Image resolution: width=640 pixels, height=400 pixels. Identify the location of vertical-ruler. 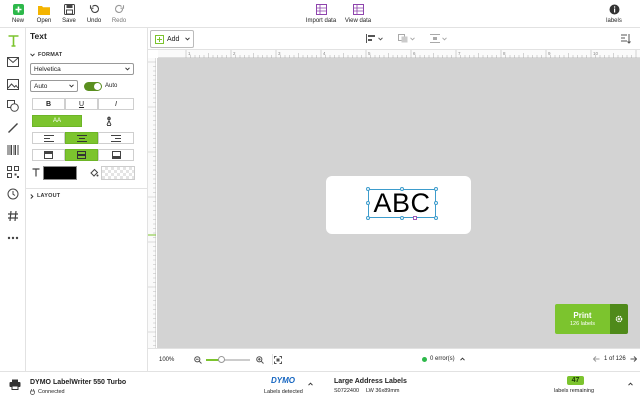
(152, 203).